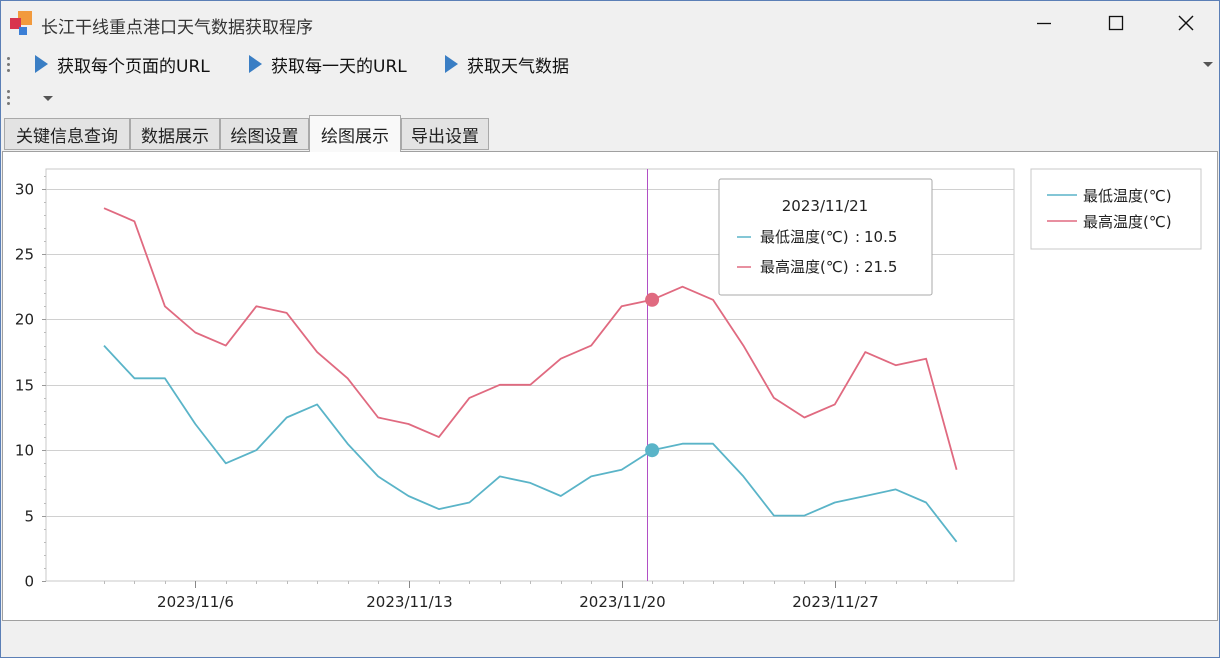  Describe the element at coordinates (22, 23) in the screenshot. I see `app-logo-icon` at that location.